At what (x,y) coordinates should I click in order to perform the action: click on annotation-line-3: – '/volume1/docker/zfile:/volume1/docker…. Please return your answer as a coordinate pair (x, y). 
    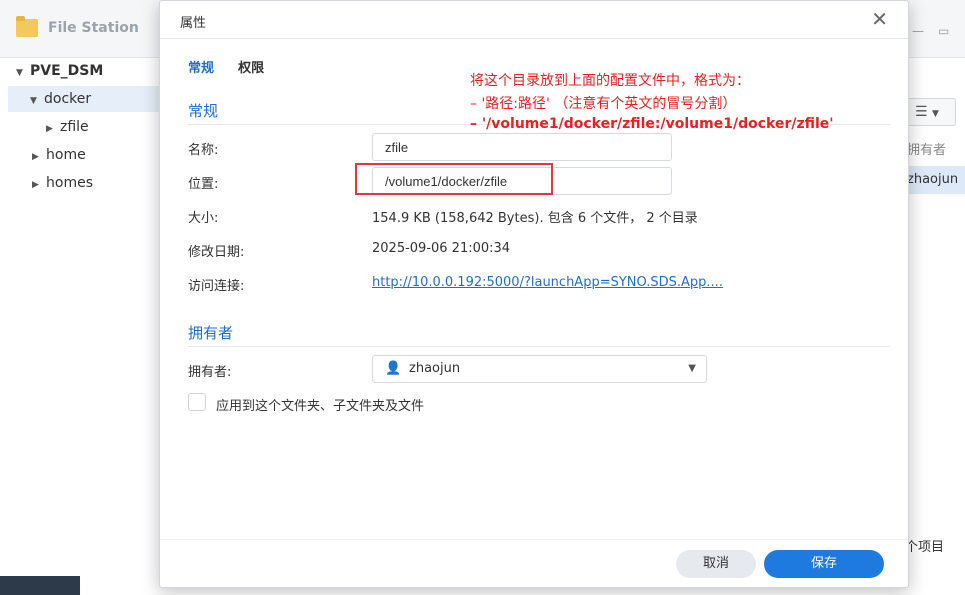
    Looking at the image, I should click on (652, 124).